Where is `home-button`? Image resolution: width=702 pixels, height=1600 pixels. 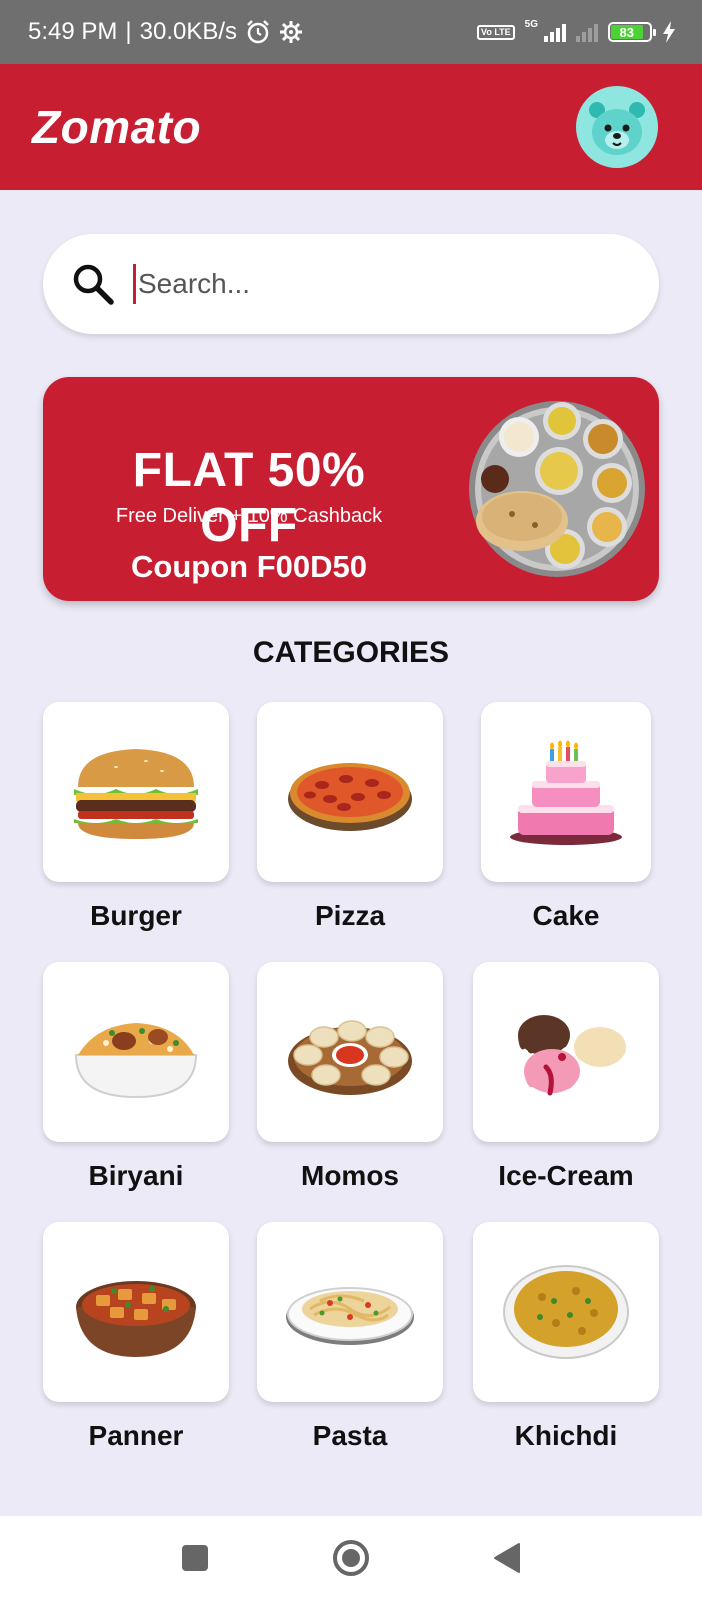
home-button is located at coordinates (351, 1558).